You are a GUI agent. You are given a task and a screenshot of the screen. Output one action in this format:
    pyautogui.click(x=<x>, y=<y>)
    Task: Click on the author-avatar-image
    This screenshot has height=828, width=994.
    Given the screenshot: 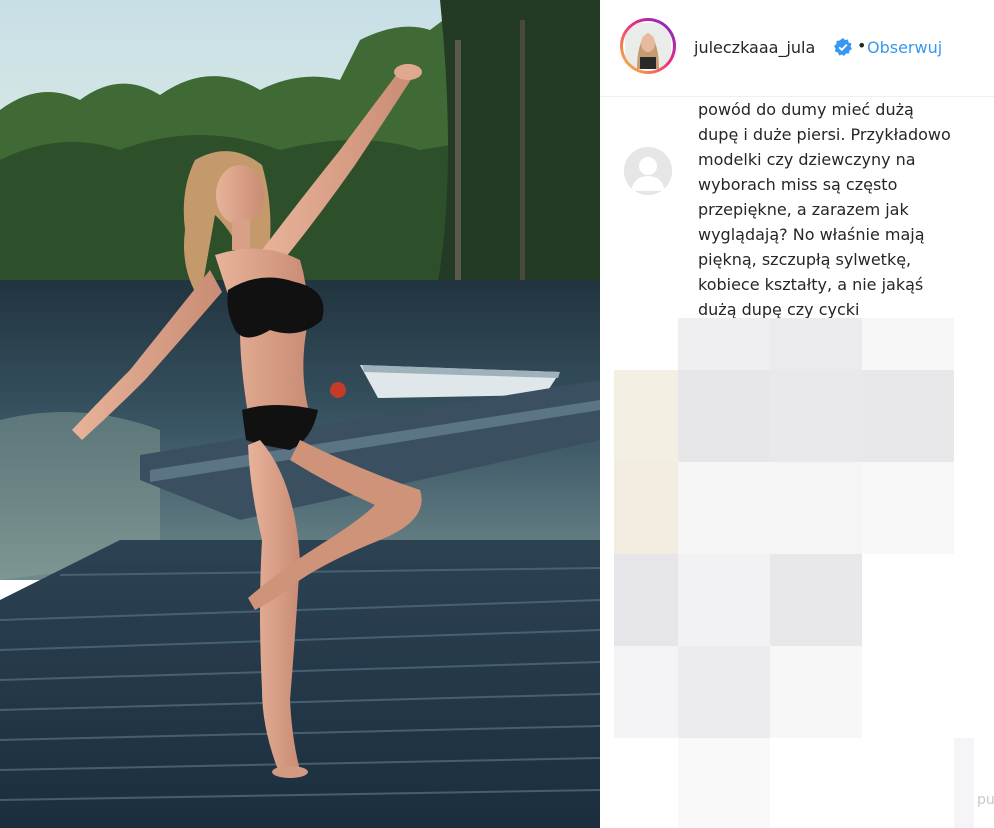 What is the action you would take?
    pyautogui.click(x=648, y=46)
    